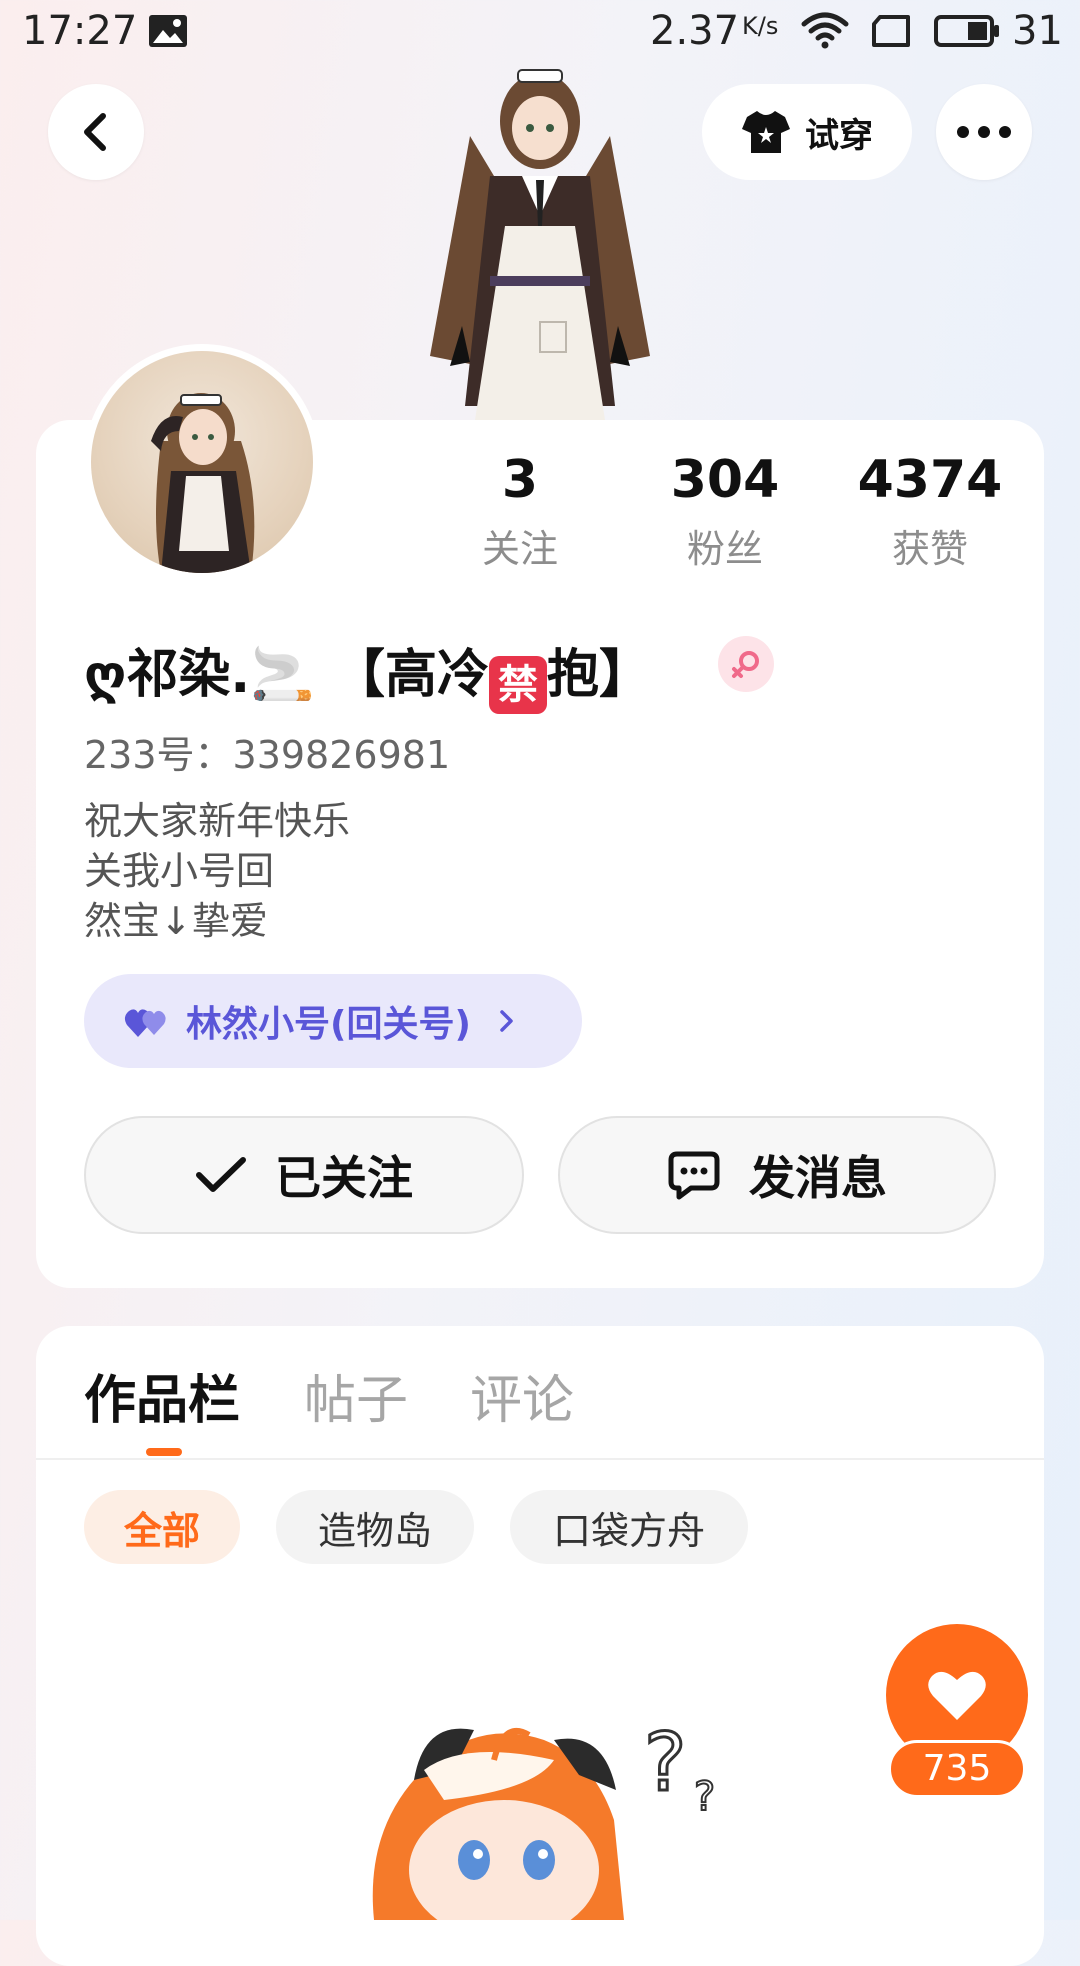 The height and width of the screenshot is (1966, 1080). I want to click on message-bubble-icon, so click(694, 1175).